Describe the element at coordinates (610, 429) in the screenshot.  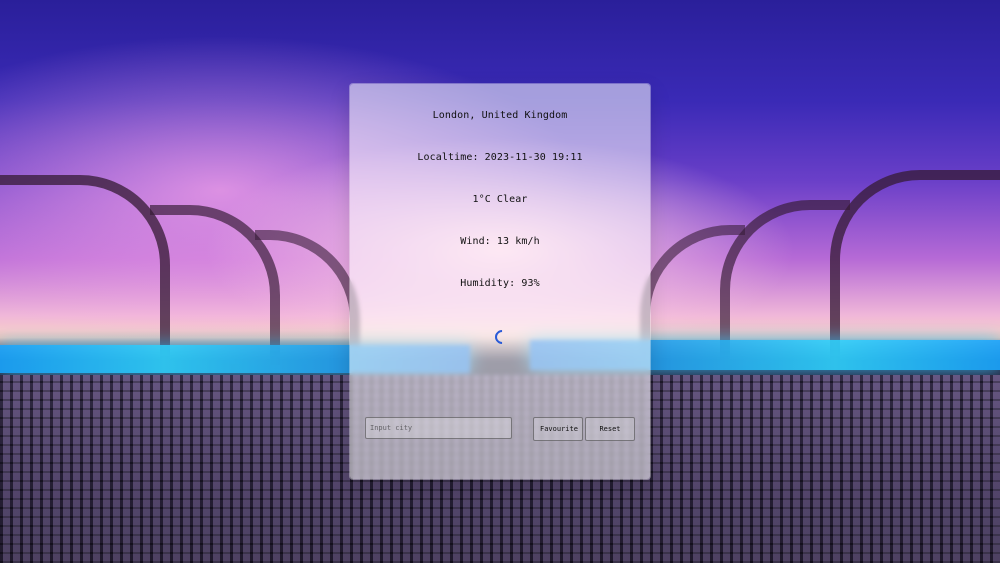
I see `reset-button: Reset` at that location.